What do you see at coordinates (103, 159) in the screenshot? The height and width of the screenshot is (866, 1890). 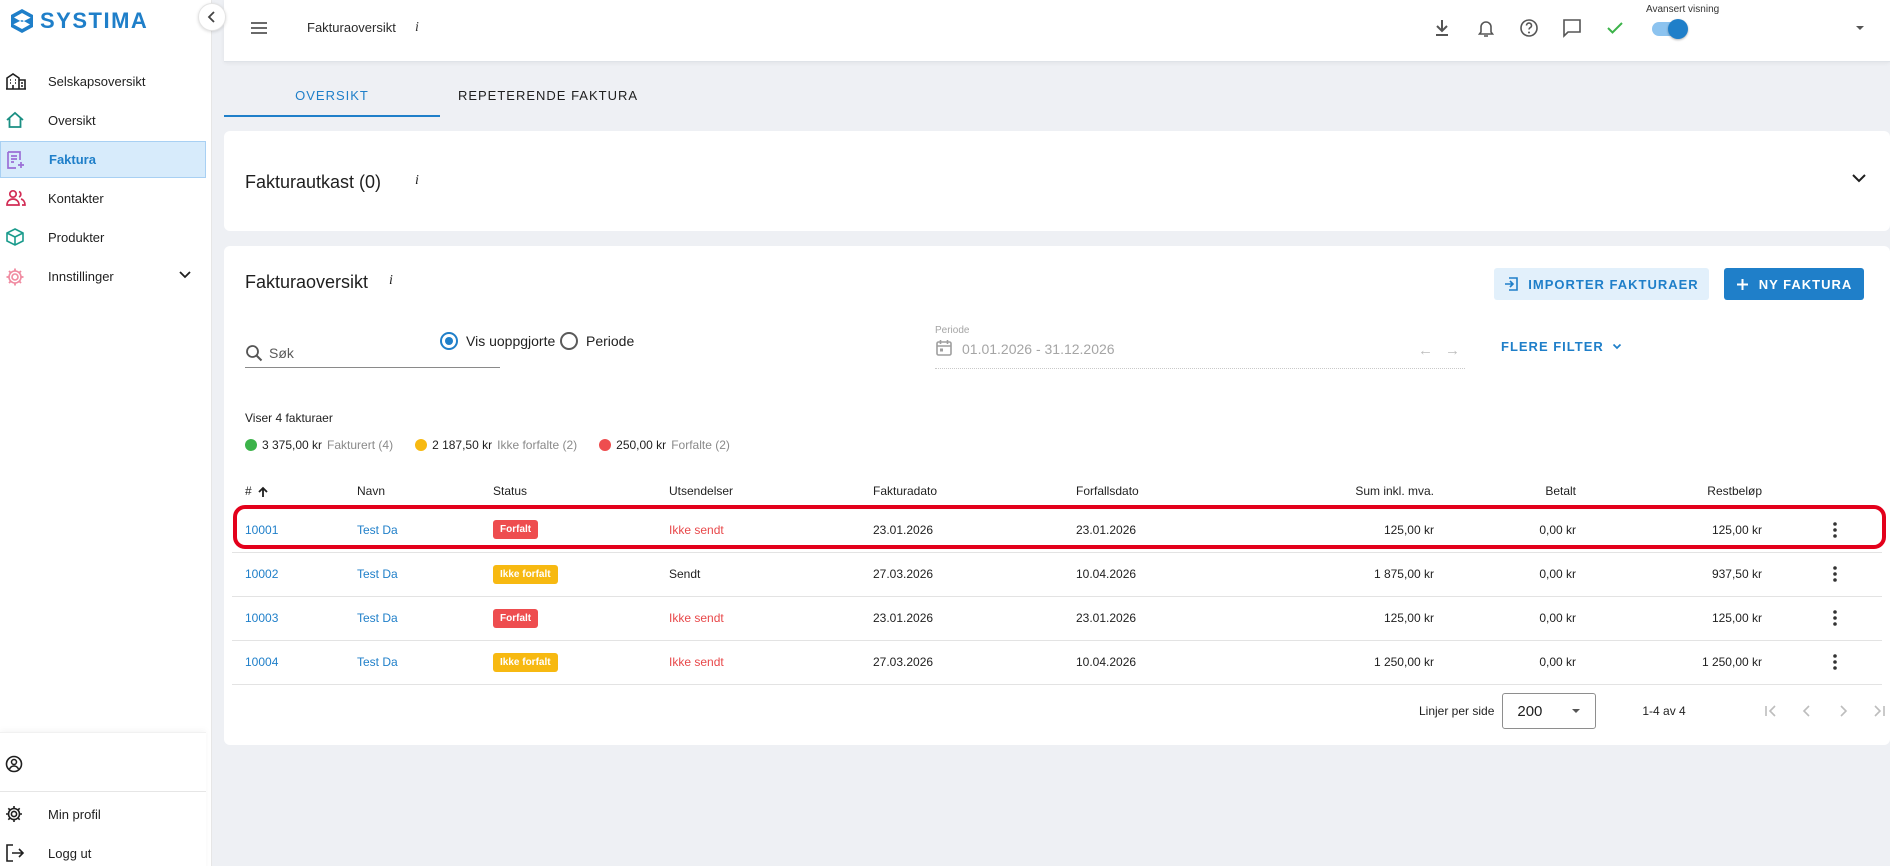 I see `sidebar-item-faktura: Faktura` at bounding box center [103, 159].